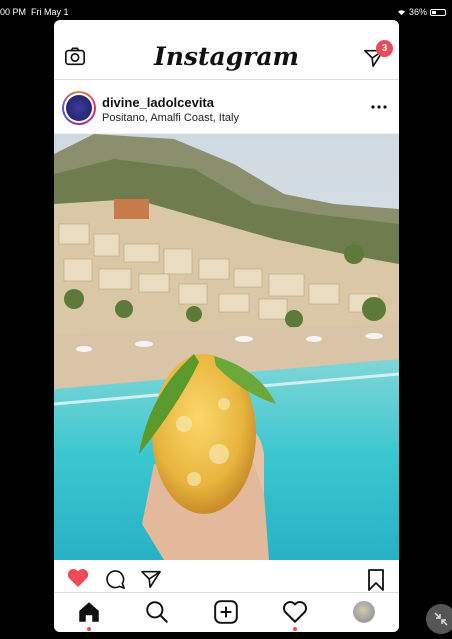 This screenshot has width=452, height=639. I want to click on home-active-dot, so click(89, 629).